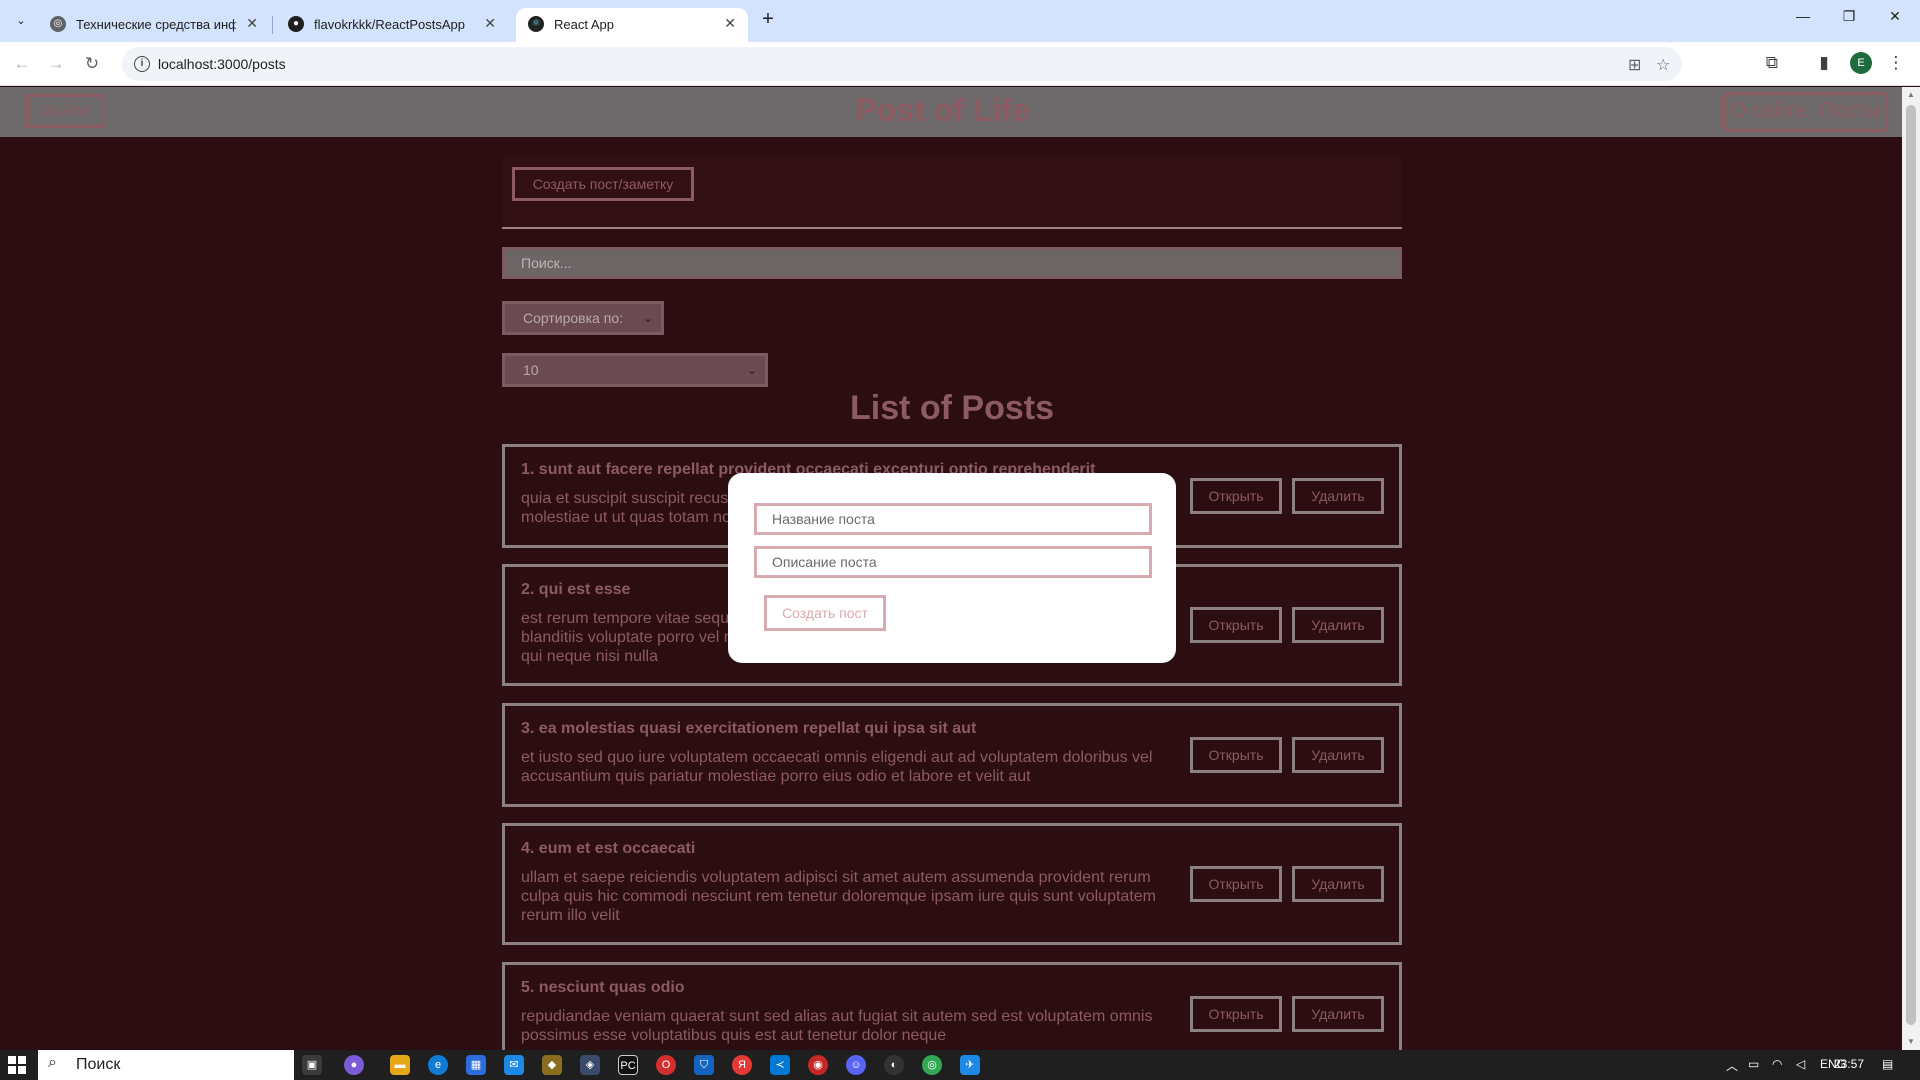 The height and width of the screenshot is (1080, 1920). Describe the element at coordinates (17, 1065) in the screenshot. I see `windows-start-icon` at that location.